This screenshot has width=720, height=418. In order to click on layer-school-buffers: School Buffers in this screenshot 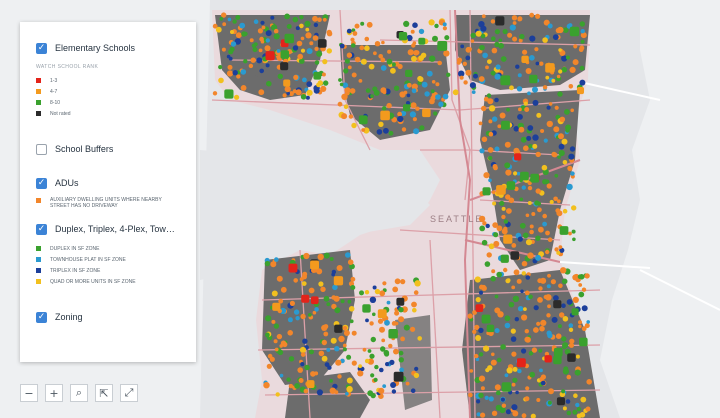, I will do `click(111, 149)`.